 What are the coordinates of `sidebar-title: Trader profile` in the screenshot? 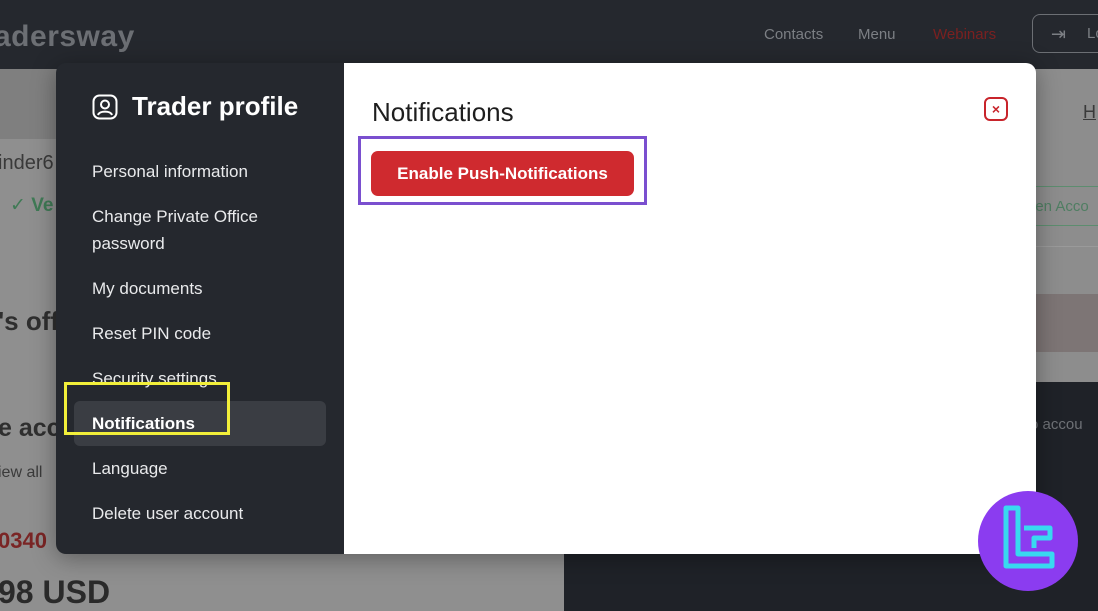 It's located at (195, 106).